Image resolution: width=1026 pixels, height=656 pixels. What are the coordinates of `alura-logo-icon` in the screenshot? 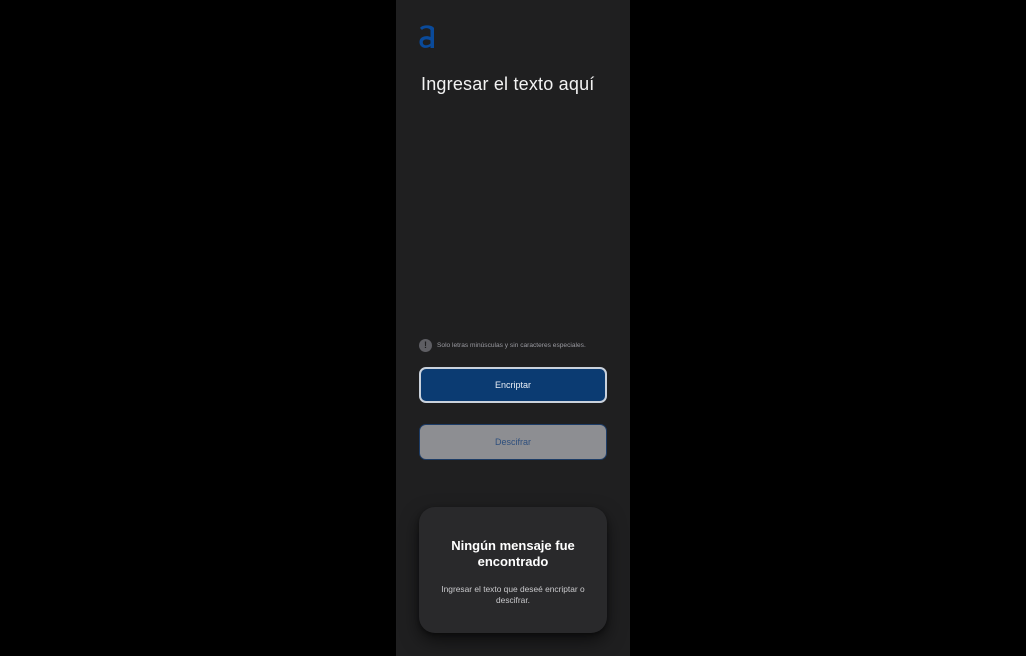 It's located at (426, 36).